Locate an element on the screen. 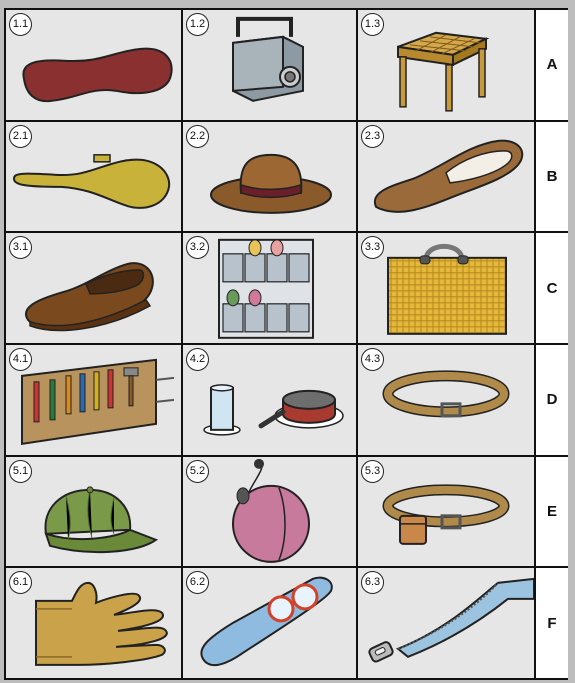 Image resolution: width=575 pixels, height=683 pixels. stool-icon is located at coordinates (443, 71).